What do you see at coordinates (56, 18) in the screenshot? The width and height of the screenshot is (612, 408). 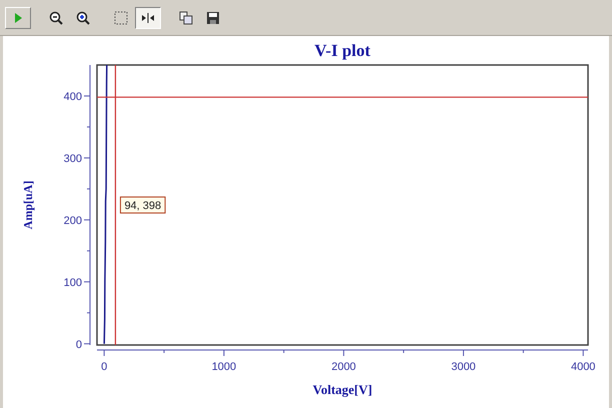 I see `zoom-out-icon` at bounding box center [56, 18].